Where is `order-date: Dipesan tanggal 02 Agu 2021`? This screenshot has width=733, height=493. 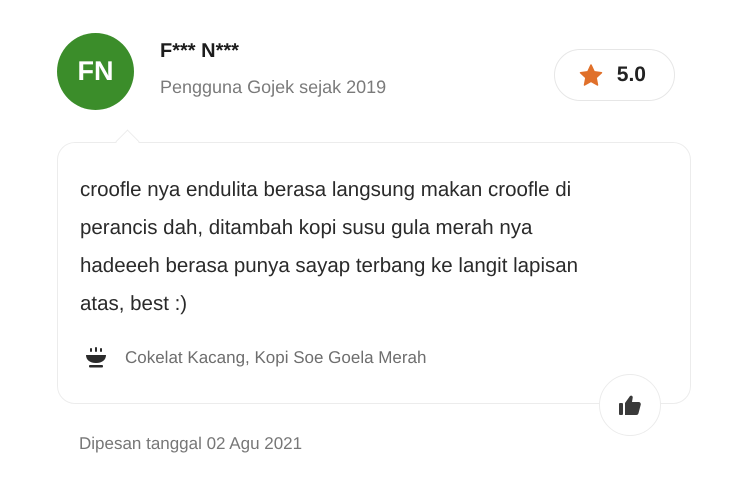 order-date: Dipesan tanggal 02 Agu 2021 is located at coordinates (191, 444).